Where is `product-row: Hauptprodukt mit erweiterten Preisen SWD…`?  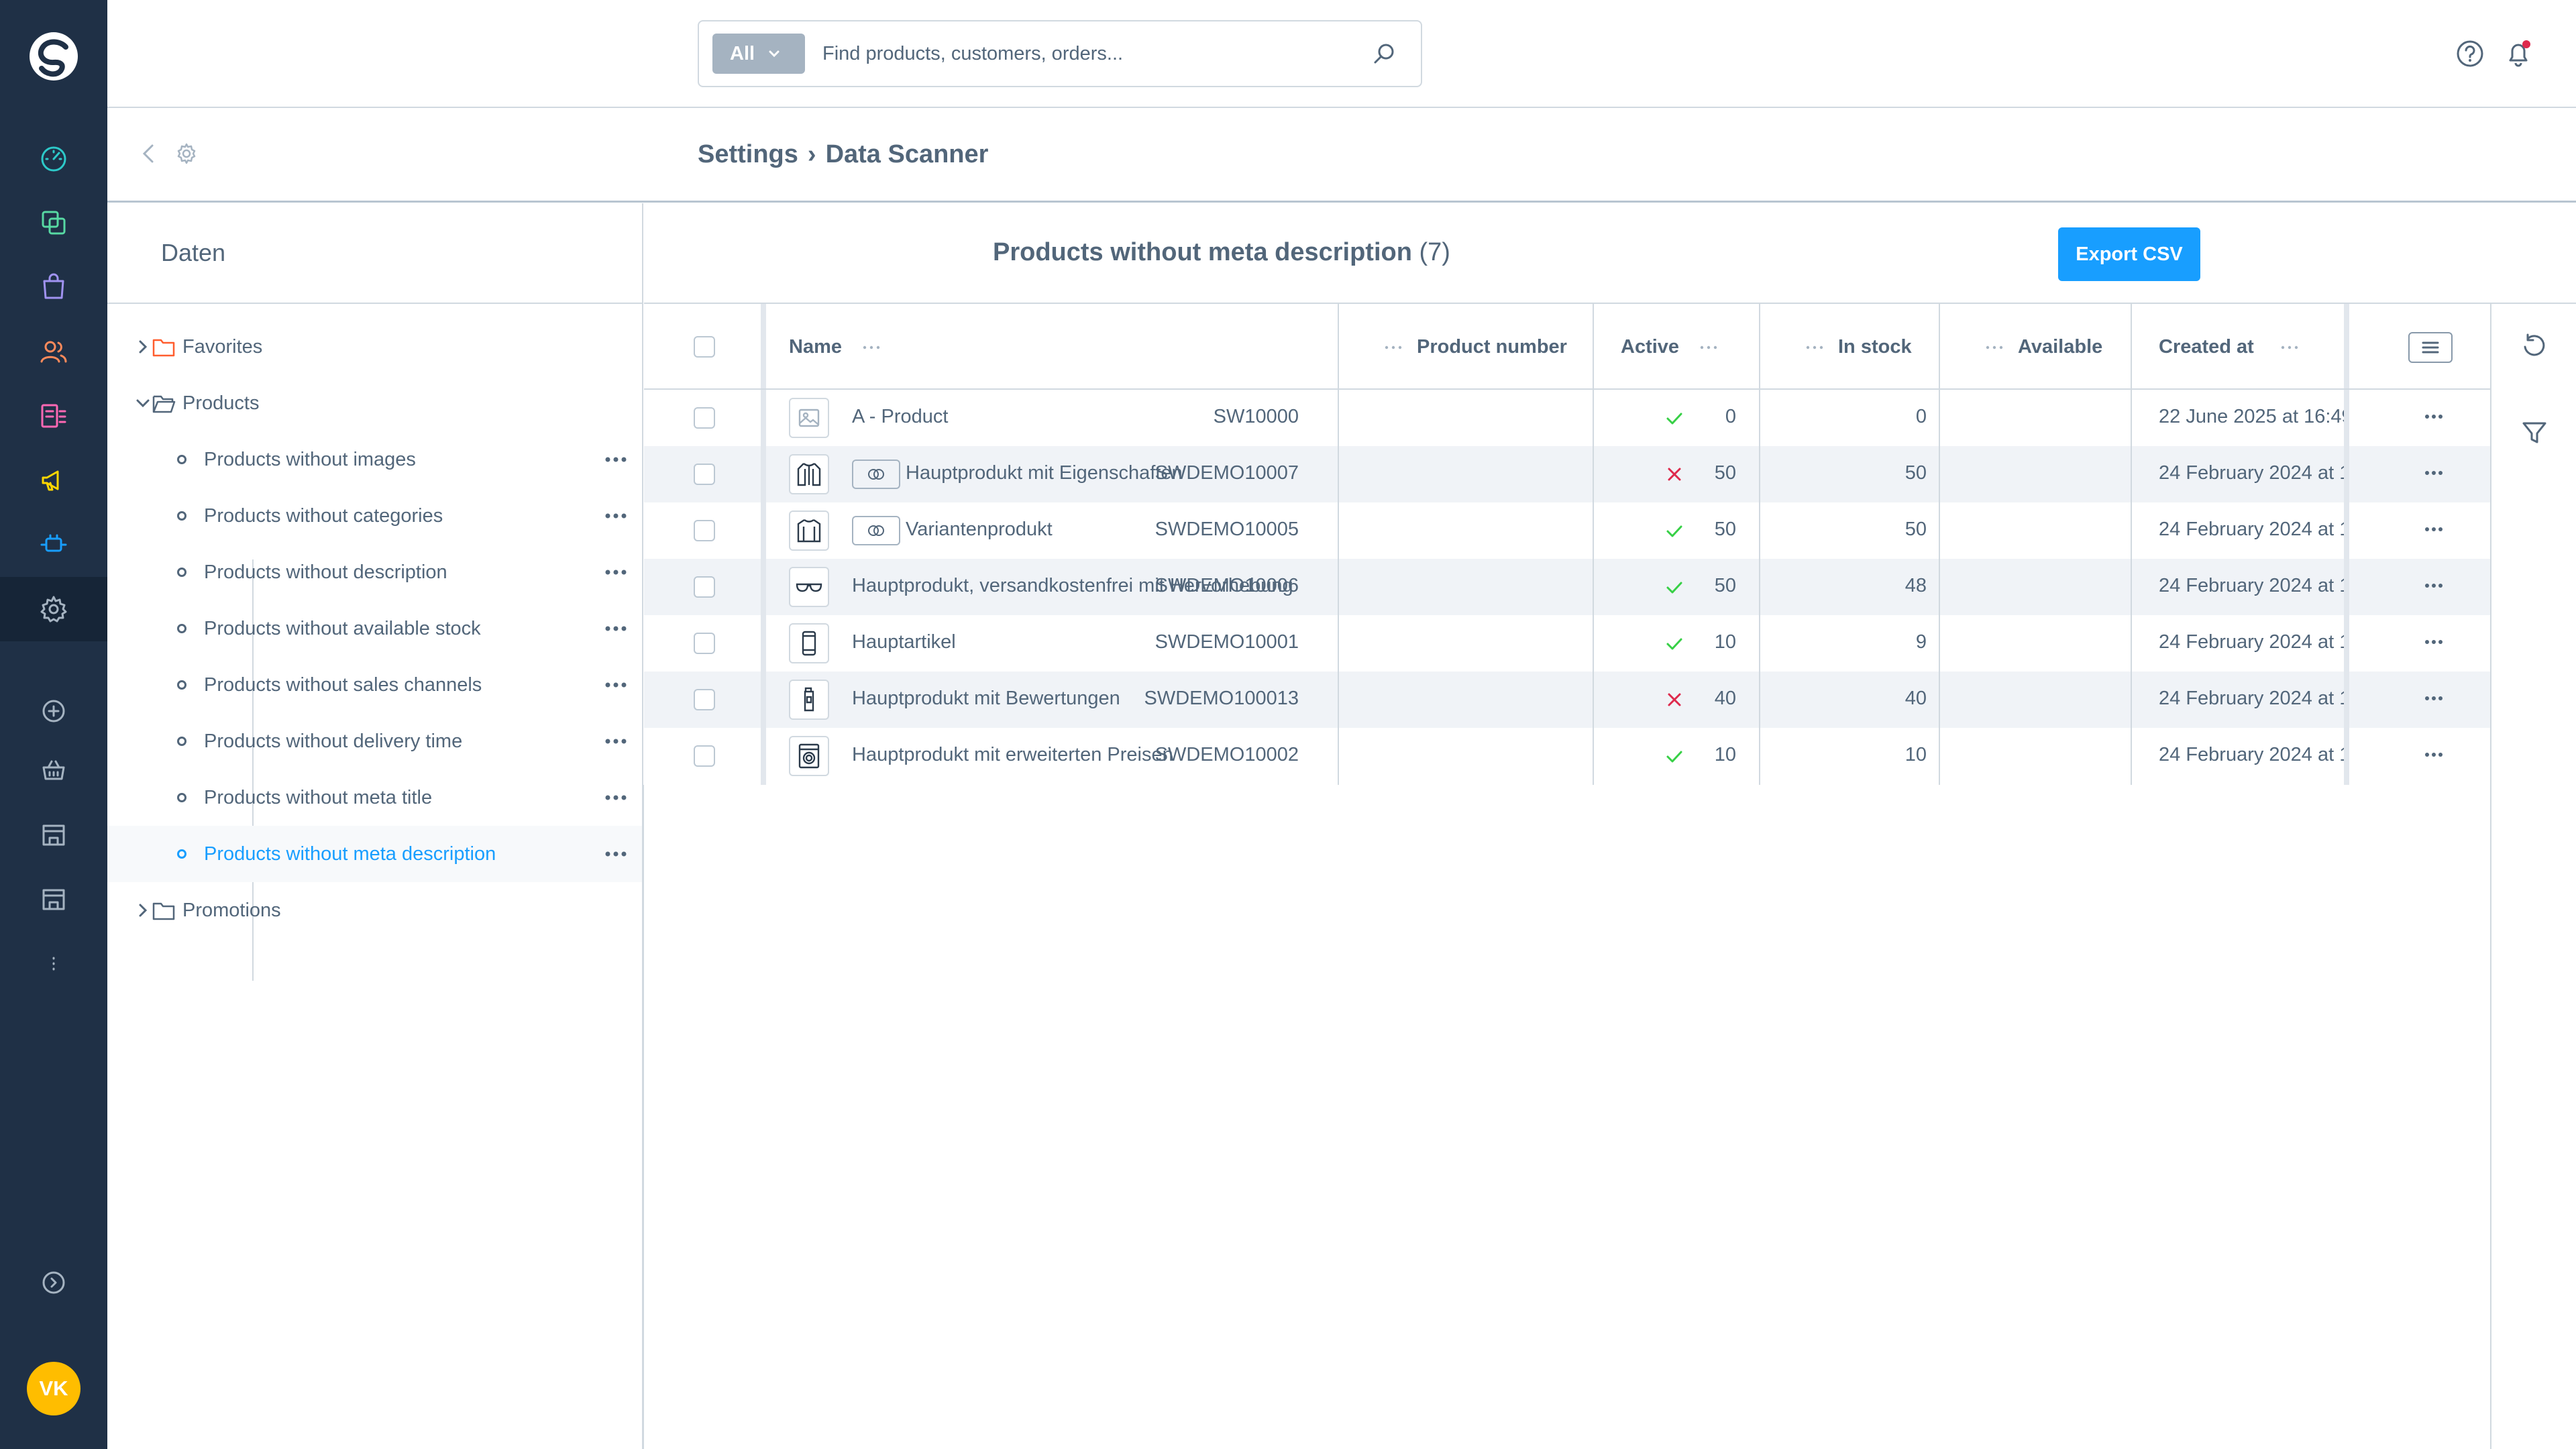
product-row: Hauptprodukt mit erweiterten Preisen SWD… is located at coordinates (1567, 756).